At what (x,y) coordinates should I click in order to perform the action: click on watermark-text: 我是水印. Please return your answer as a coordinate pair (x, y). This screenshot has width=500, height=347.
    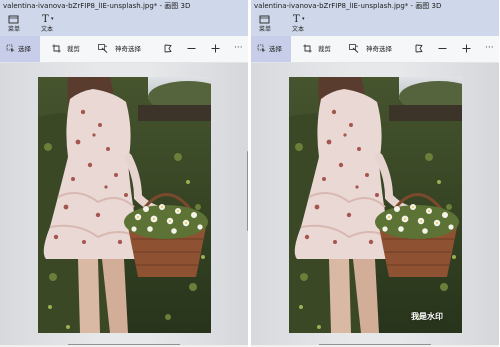
    Looking at the image, I should click on (427, 316).